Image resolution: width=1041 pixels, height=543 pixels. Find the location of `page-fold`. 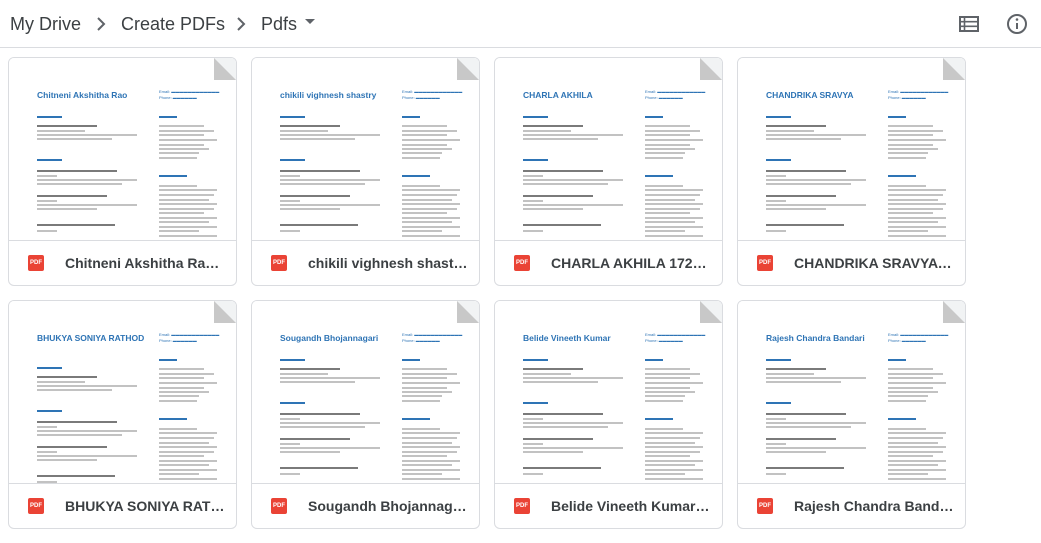

page-fold is located at coordinates (954, 69).